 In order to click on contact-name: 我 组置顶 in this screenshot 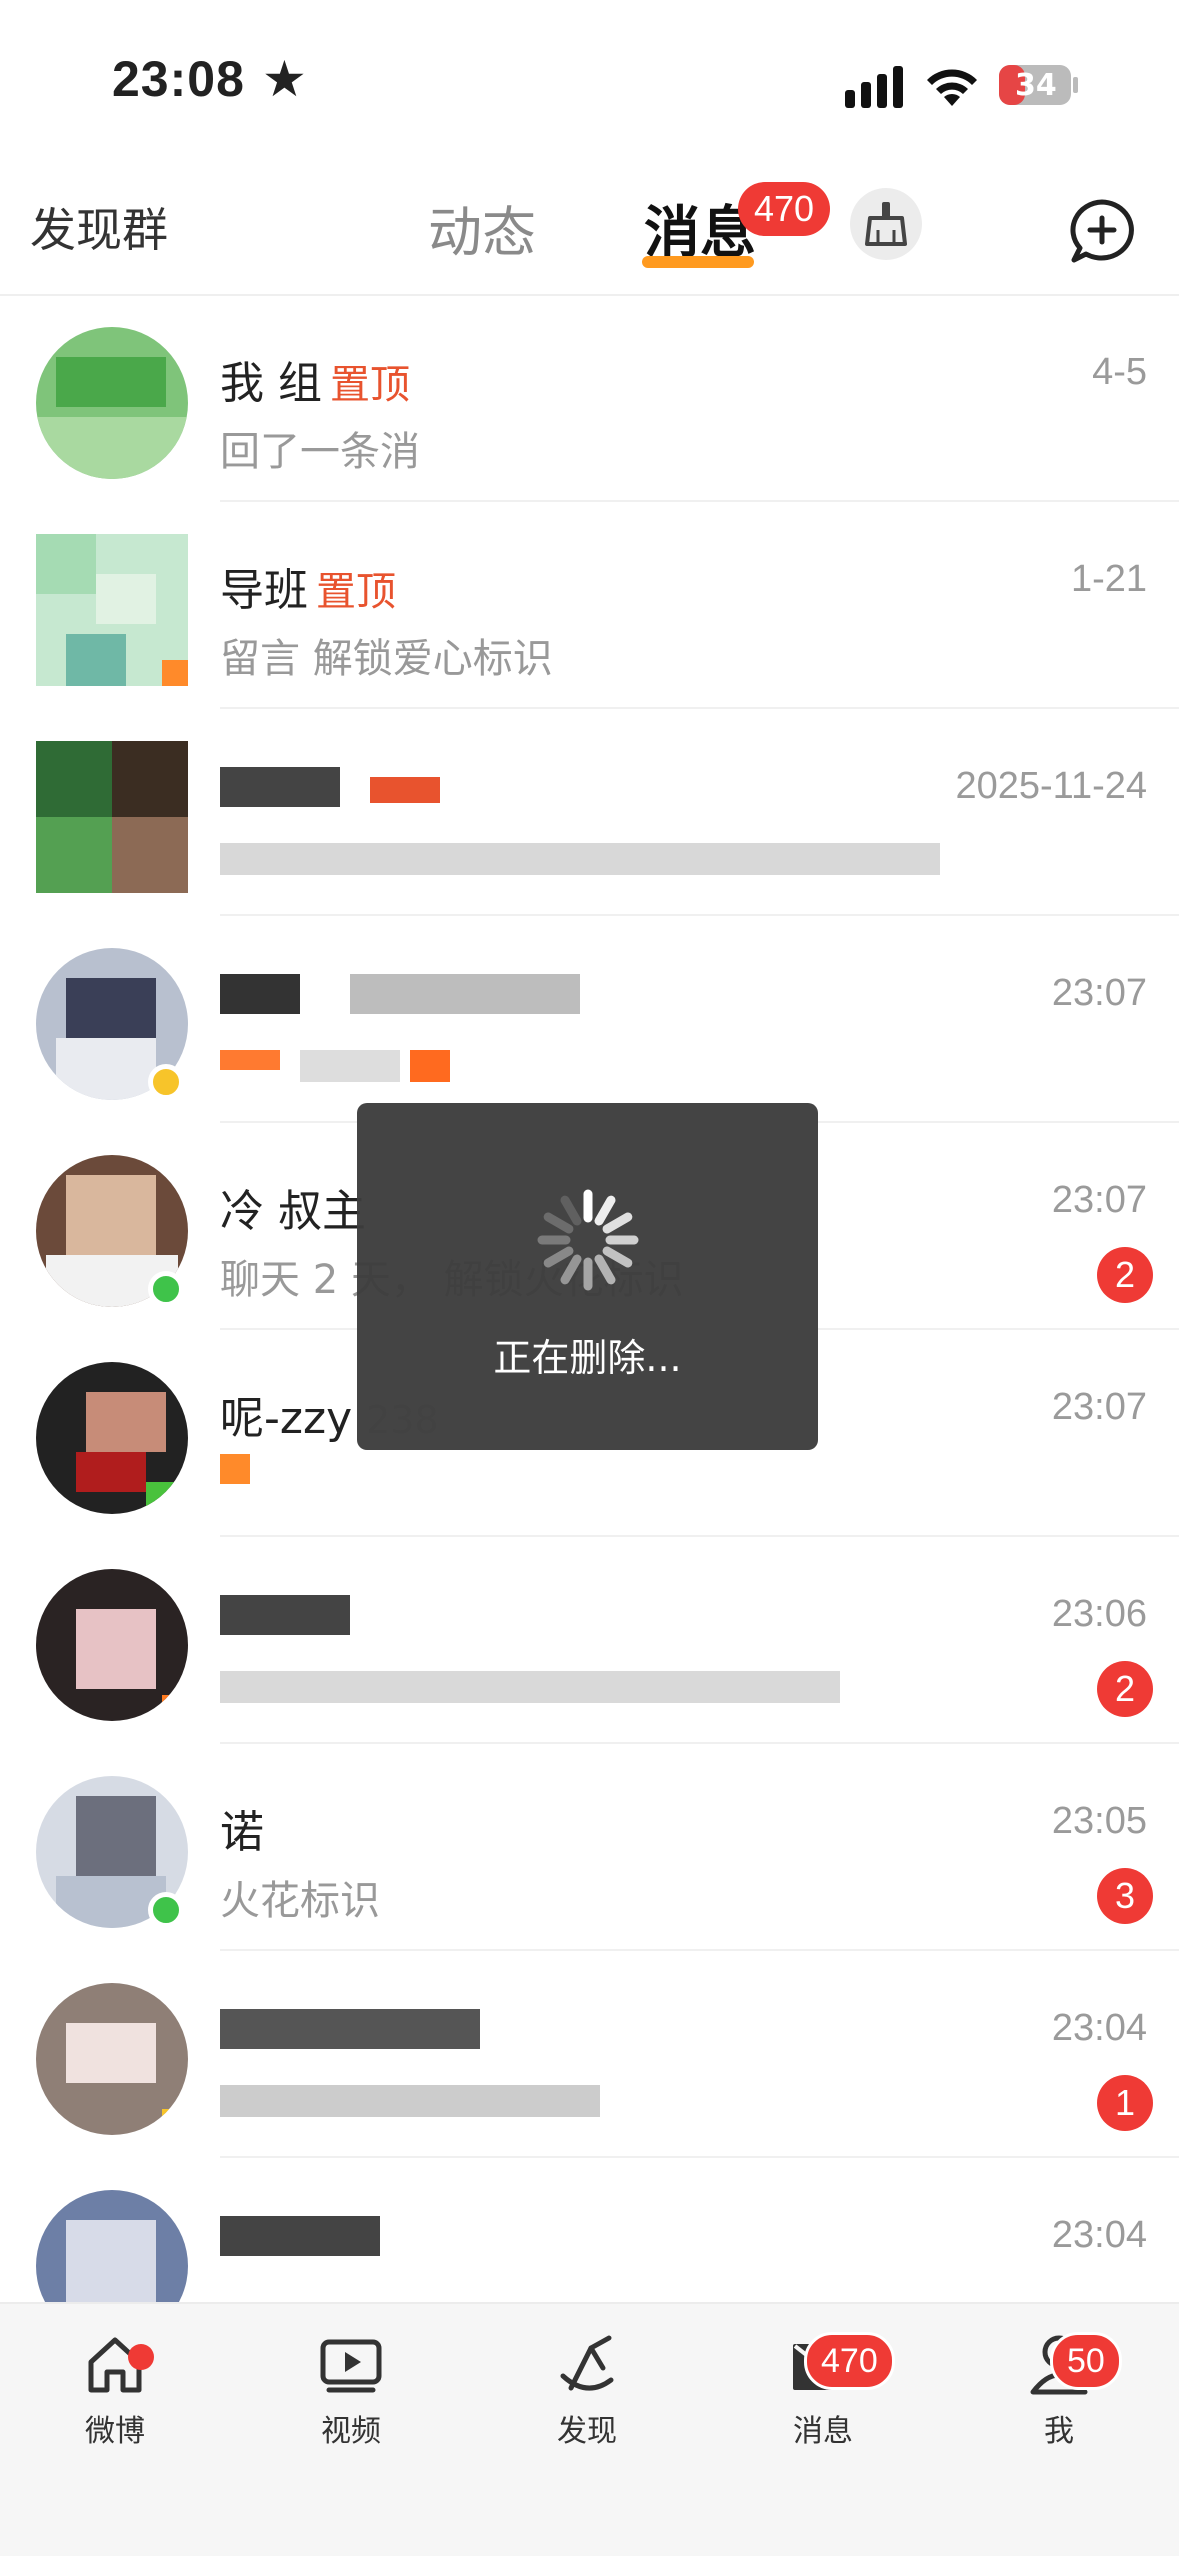, I will do `click(315, 383)`.